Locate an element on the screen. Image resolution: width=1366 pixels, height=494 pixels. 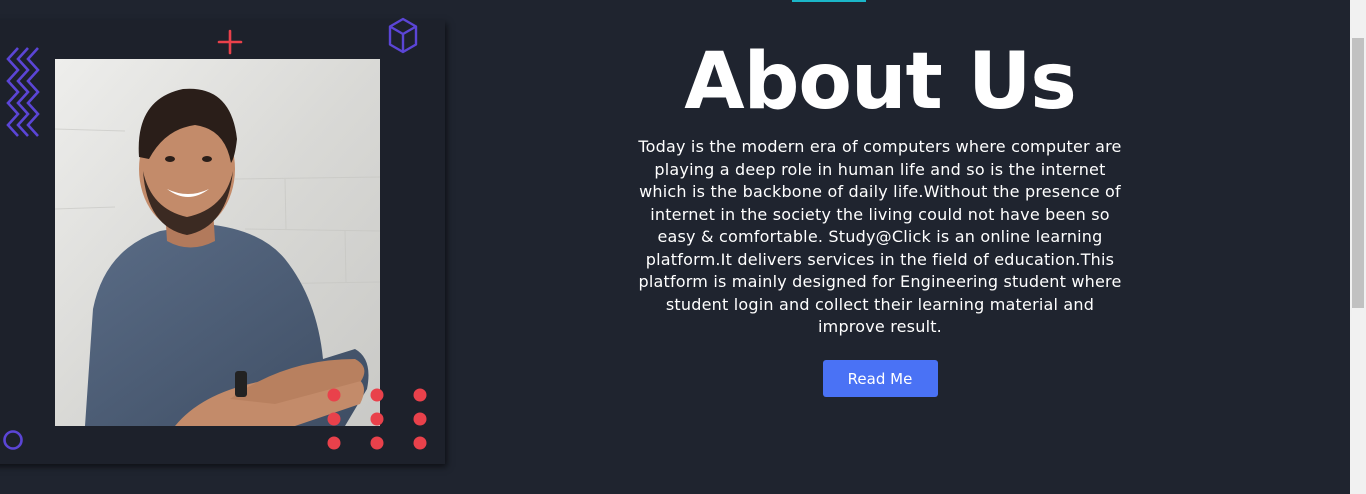
cube-icon is located at coordinates (403, 35).